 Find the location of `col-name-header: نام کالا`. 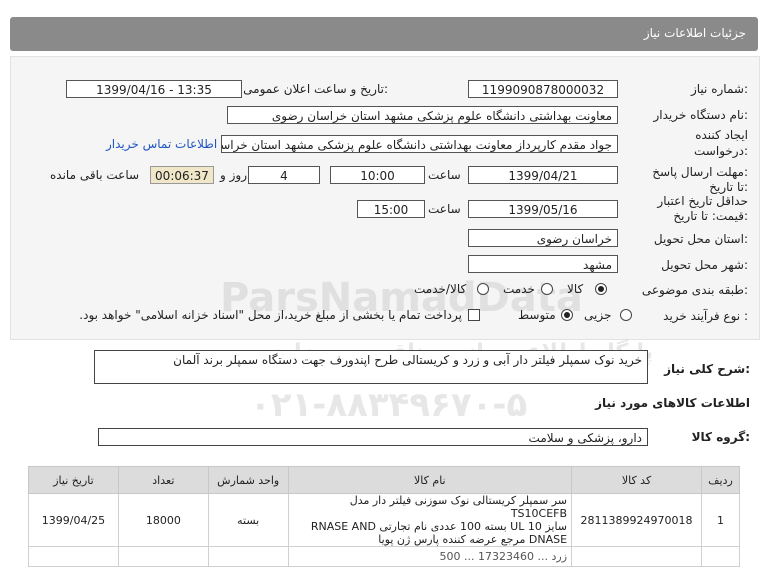

col-name-header: نام کالا is located at coordinates (430, 480).